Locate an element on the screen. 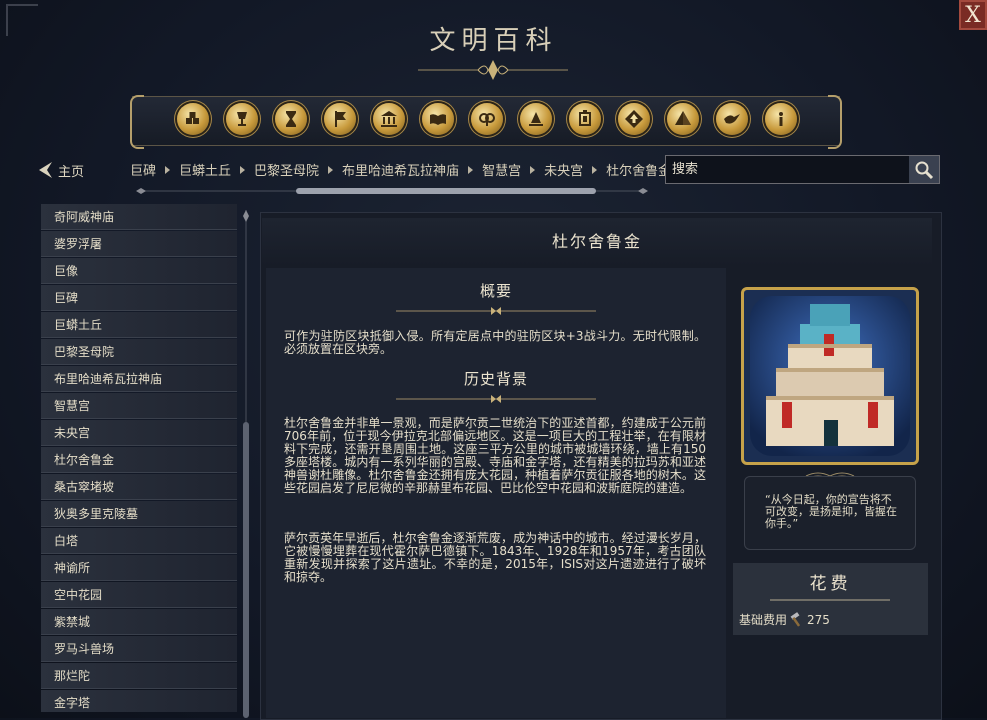  home-link: 主页 is located at coordinates (60, 170).